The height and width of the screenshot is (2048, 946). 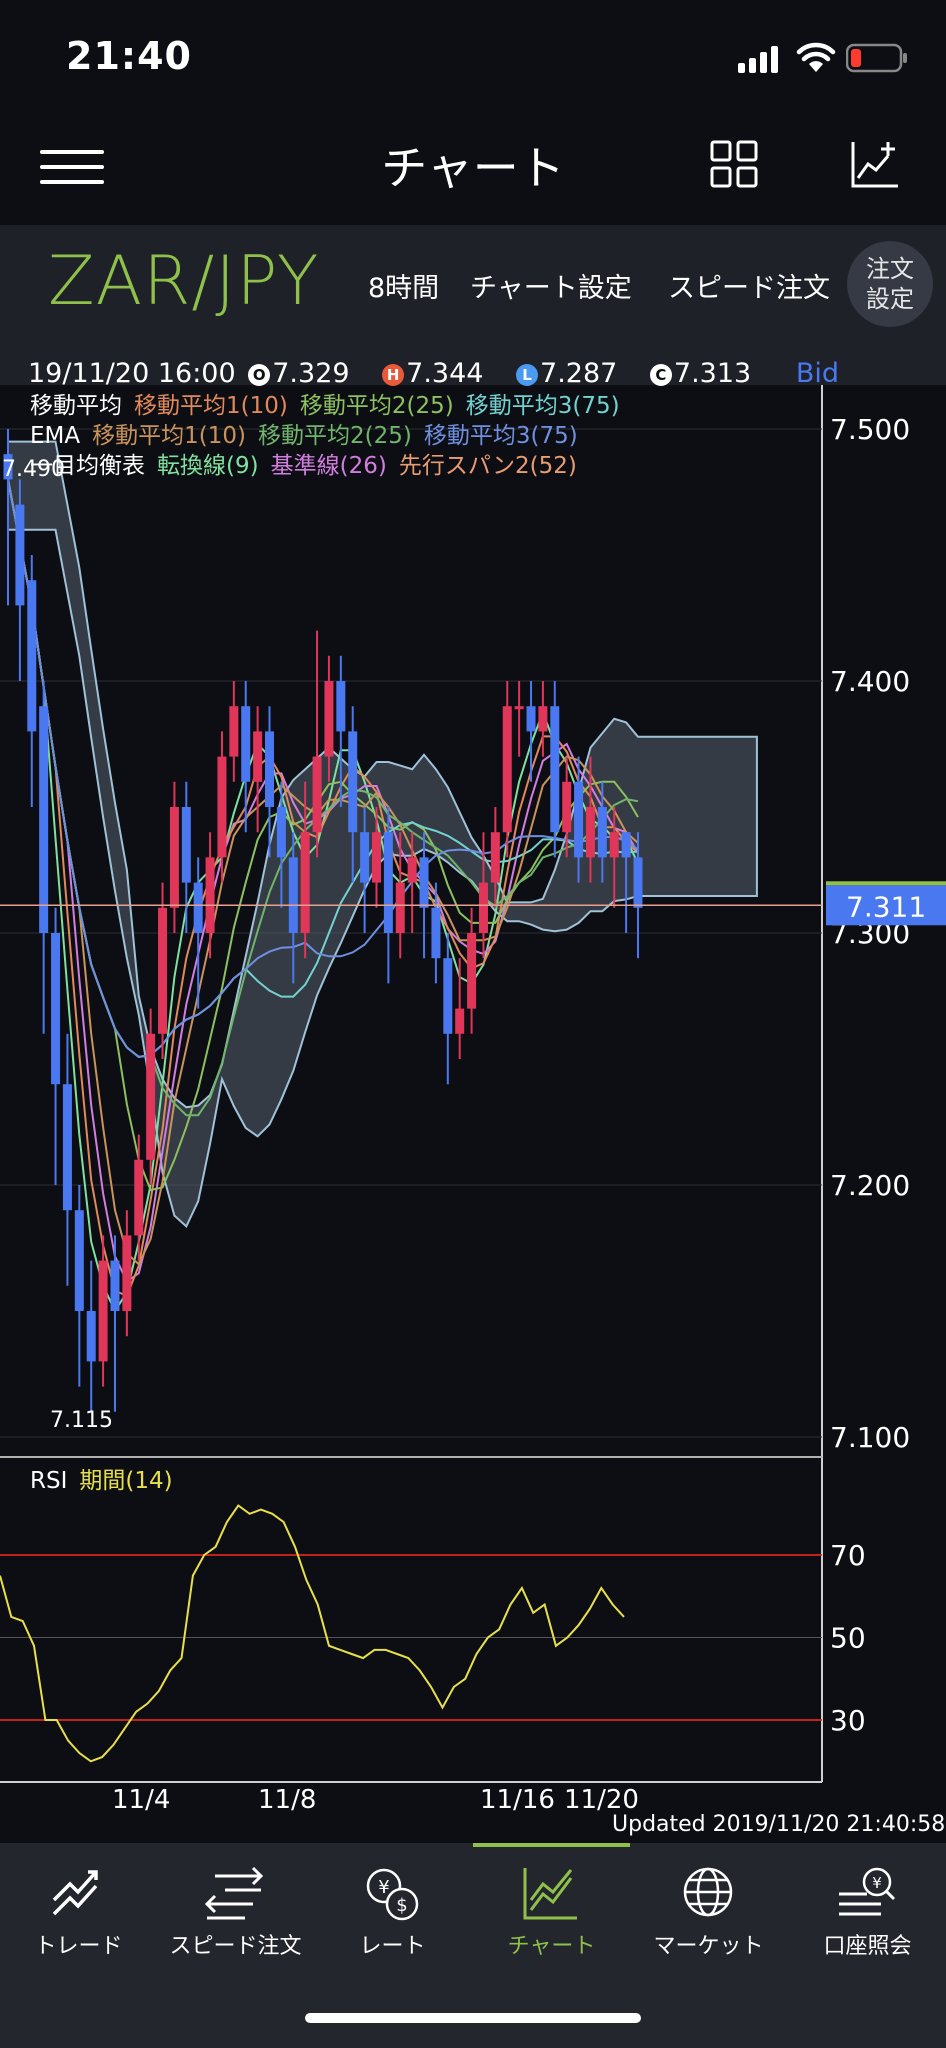 I want to click on tab-label: 口座照会, so click(x=867, y=1946).